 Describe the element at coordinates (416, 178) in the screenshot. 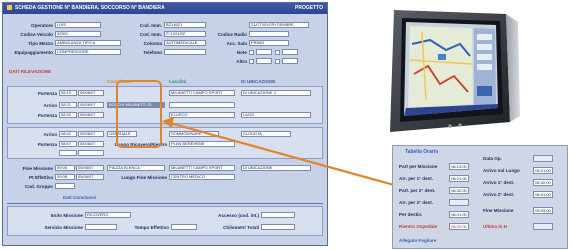

I see `inset-left-label-1: Arr. per 1° dest.` at that location.